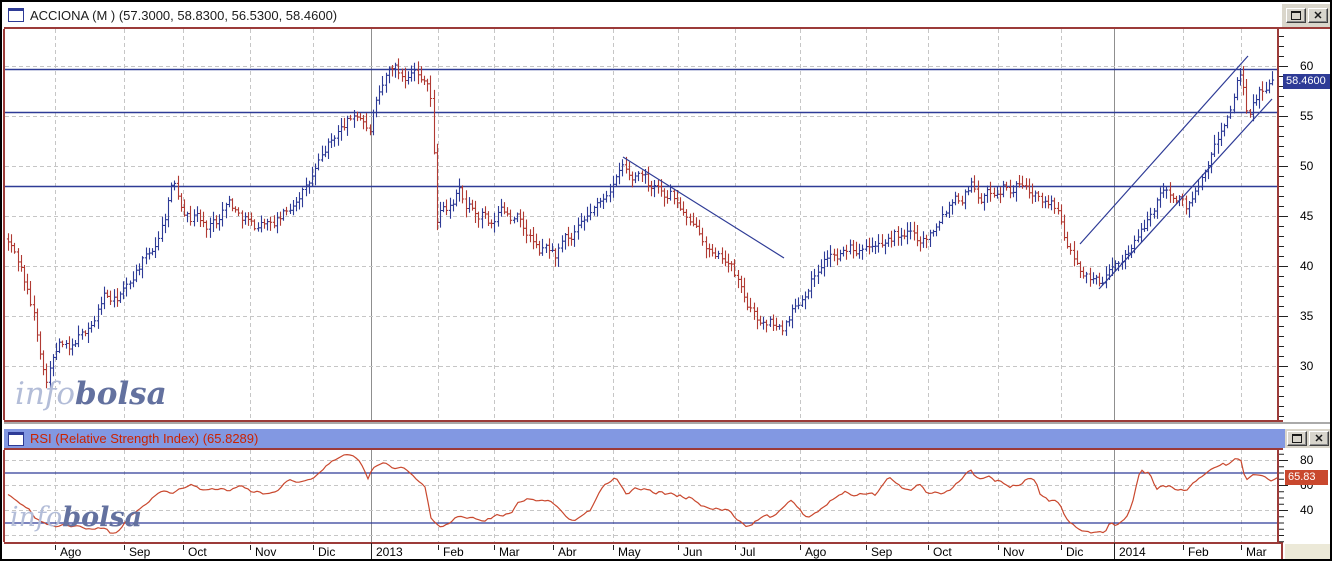  Describe the element at coordinates (1164, 150) in the screenshot. I see `trendline-channel-upper` at that location.